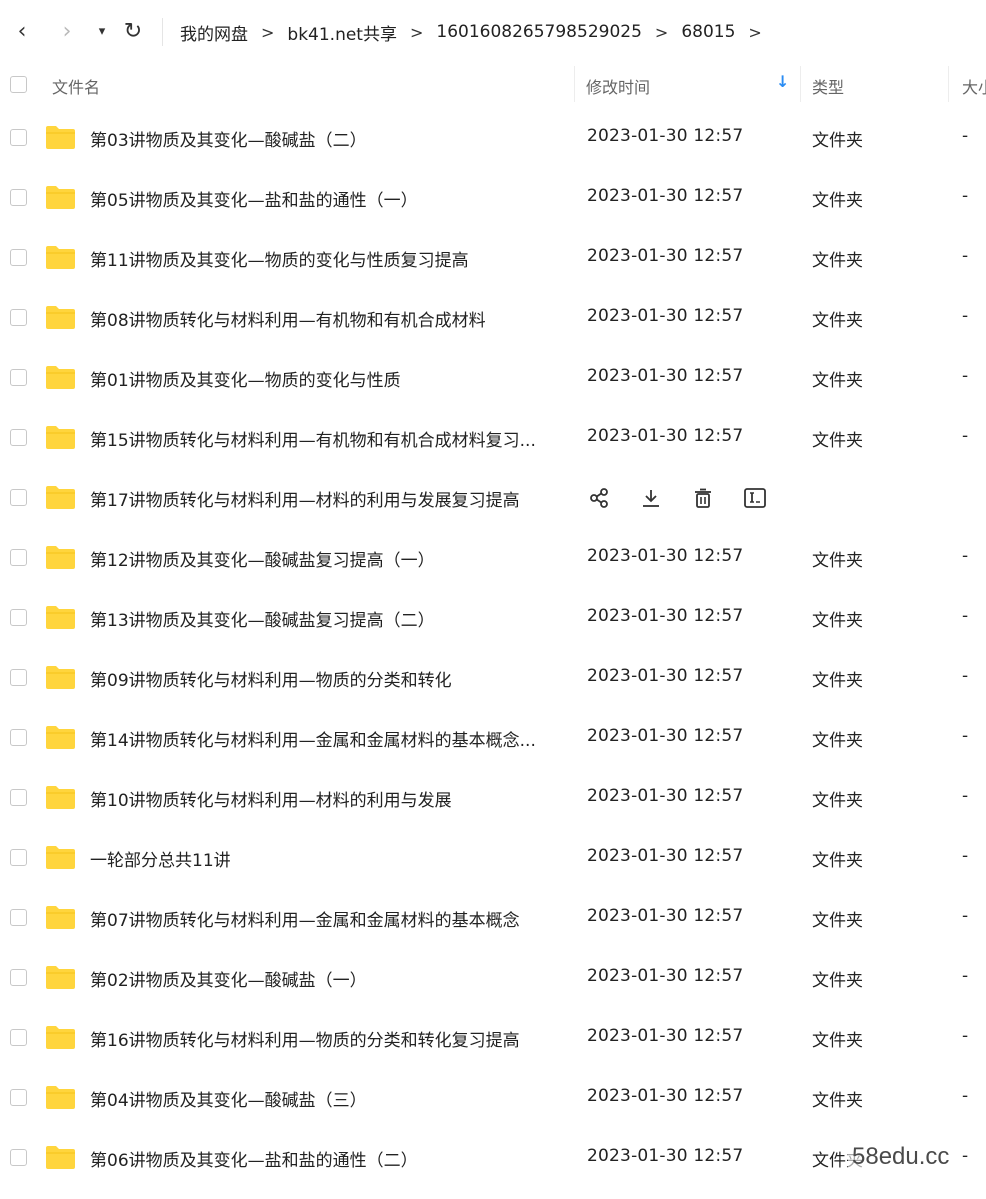 The image size is (986, 1199). I want to click on file-name: 第13讲物质及其变化—酸碱盐复习提高（二）, so click(262, 618).